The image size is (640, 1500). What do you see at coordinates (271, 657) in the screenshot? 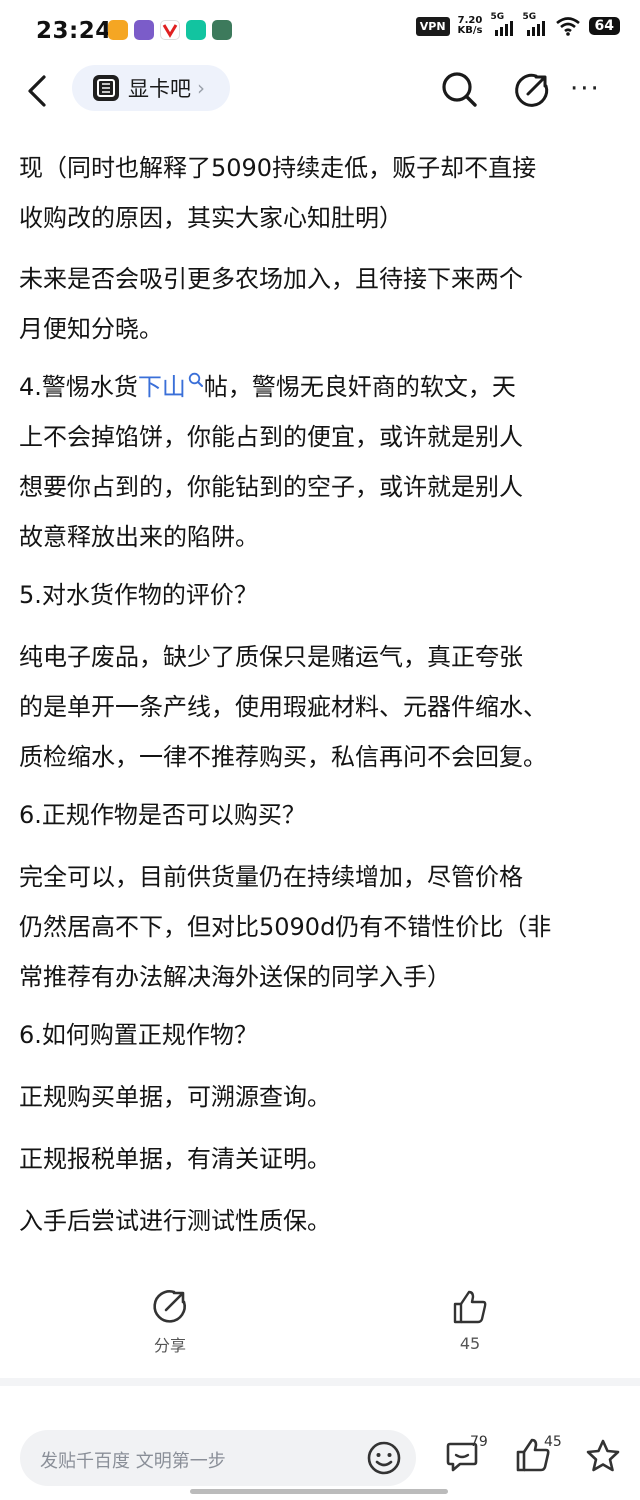
I see `post-line: 纯电子废品，缺少了质保只是赌运气，真正夸张` at bounding box center [271, 657].